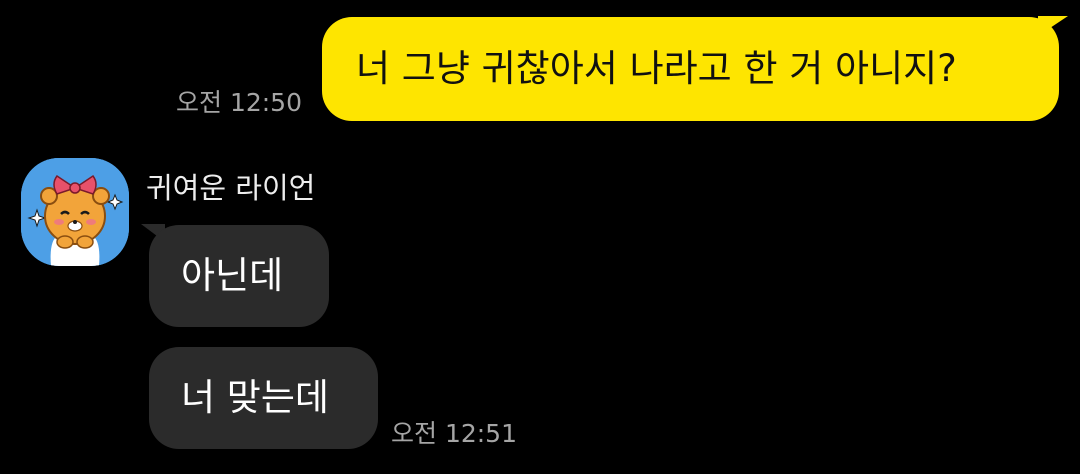 The image size is (1080, 474). What do you see at coordinates (231, 188) in the screenshot?
I see `sender-name: 귀여운 라이언` at bounding box center [231, 188].